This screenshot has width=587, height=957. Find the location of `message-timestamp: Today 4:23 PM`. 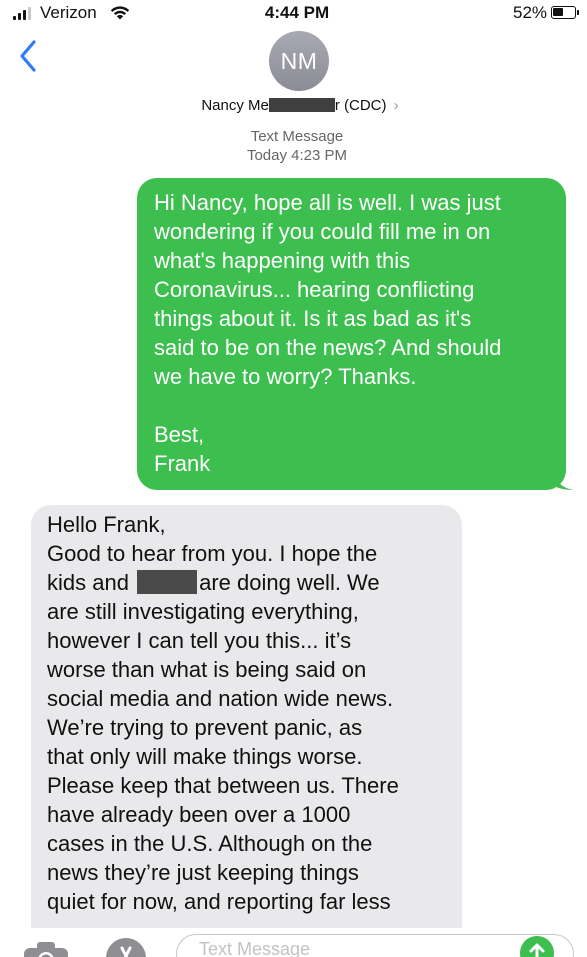

message-timestamp: Today 4:23 PM is located at coordinates (297, 155).